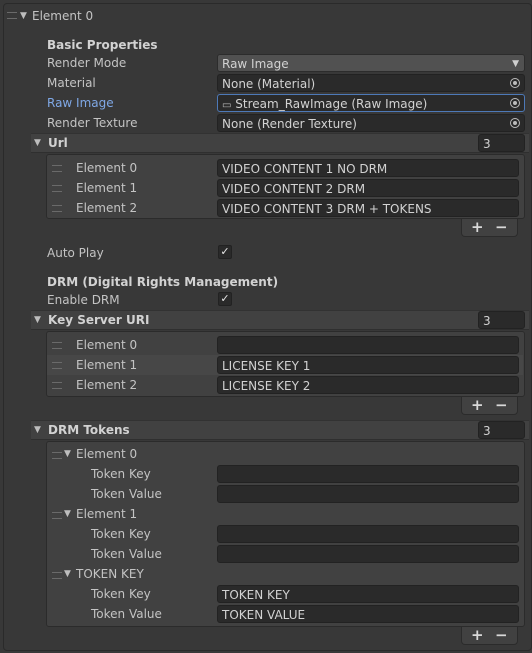 This screenshot has width=532, height=653. Describe the element at coordinates (371, 123) in the screenshot. I see `render-texture-field: None (Render Texture)` at that location.